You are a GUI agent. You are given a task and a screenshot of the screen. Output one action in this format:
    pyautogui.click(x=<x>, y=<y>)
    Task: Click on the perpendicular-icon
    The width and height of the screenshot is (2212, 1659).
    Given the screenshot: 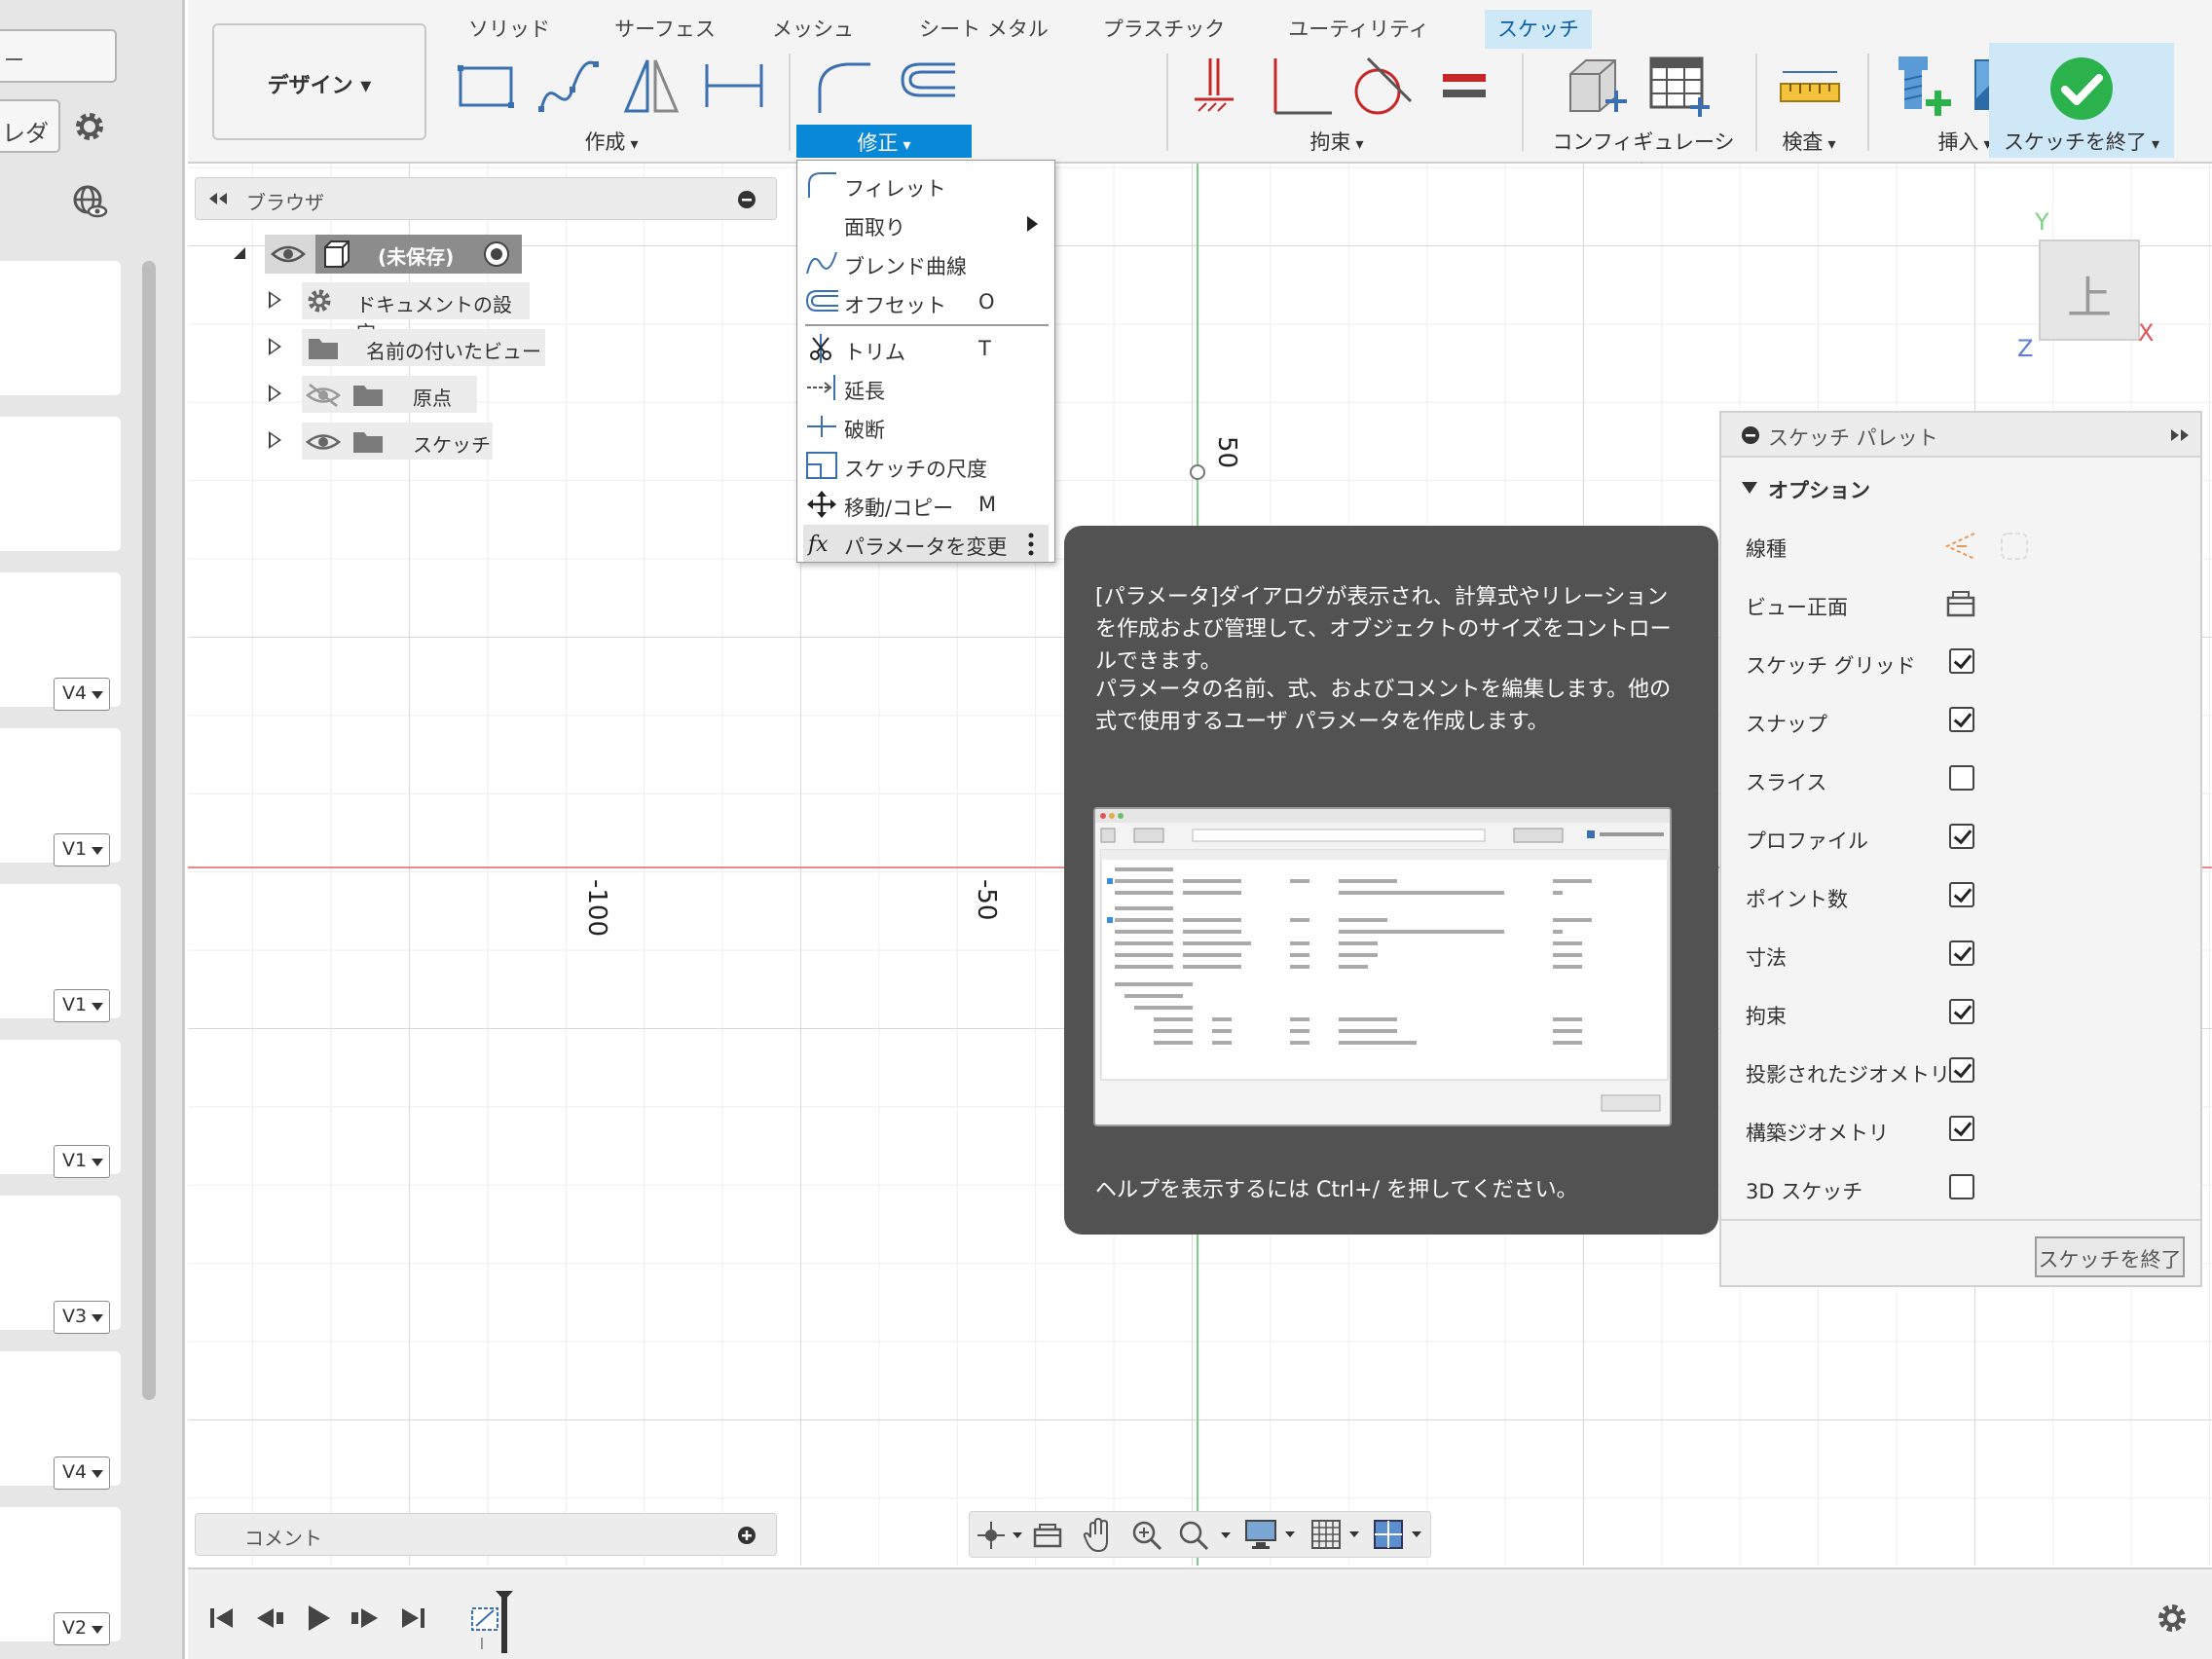 What is the action you would take?
    pyautogui.click(x=1299, y=86)
    